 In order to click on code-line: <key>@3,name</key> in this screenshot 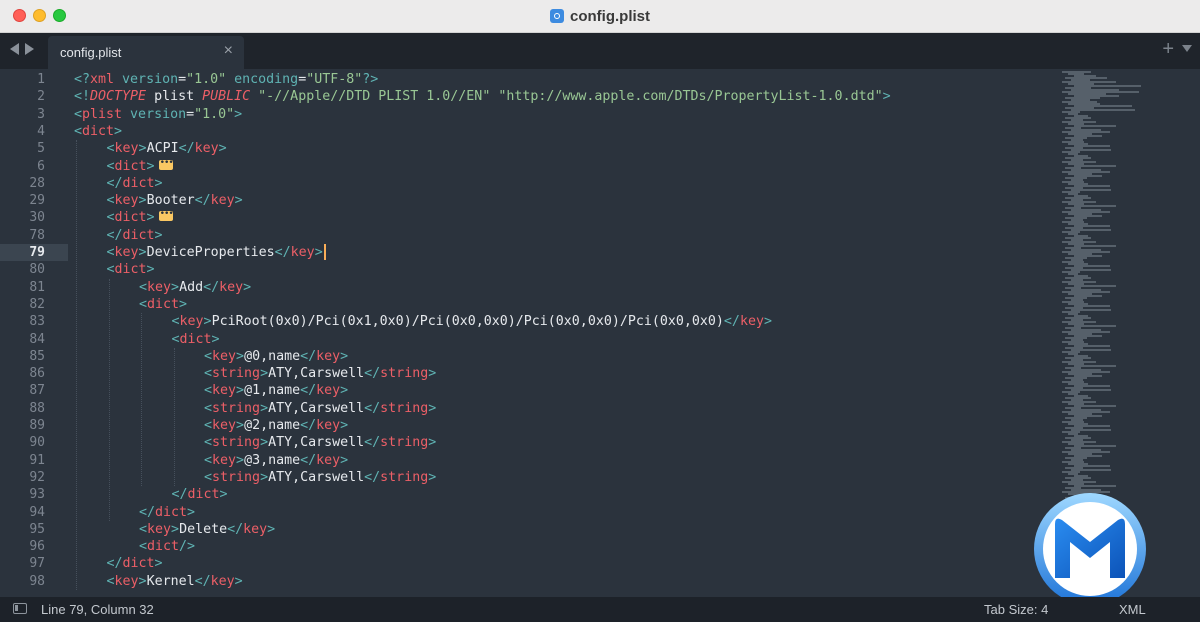, I will do `click(276, 460)`.